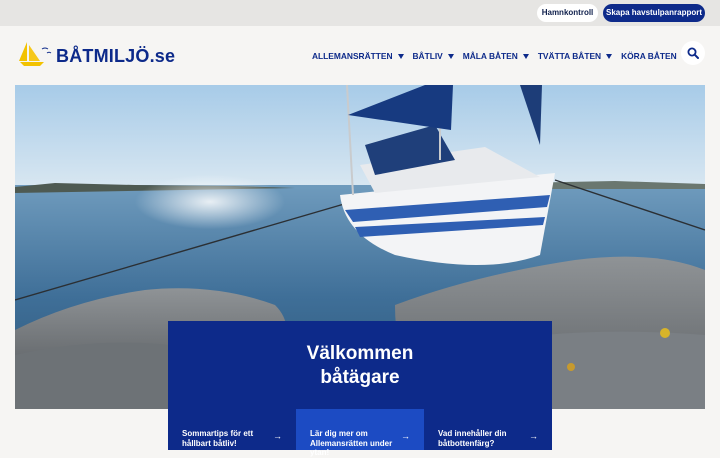 The height and width of the screenshot is (458, 720). I want to click on logo-wordmark: BÅTMILJÖ.se, so click(116, 56).